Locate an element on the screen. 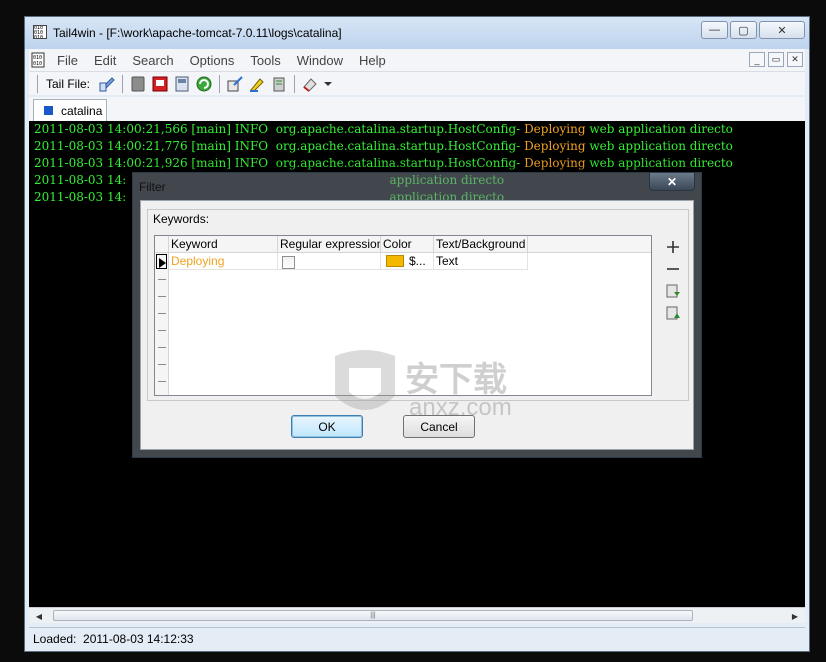 The height and width of the screenshot is (662, 826). scroll-right-arrow: ▶ is located at coordinates (795, 616).